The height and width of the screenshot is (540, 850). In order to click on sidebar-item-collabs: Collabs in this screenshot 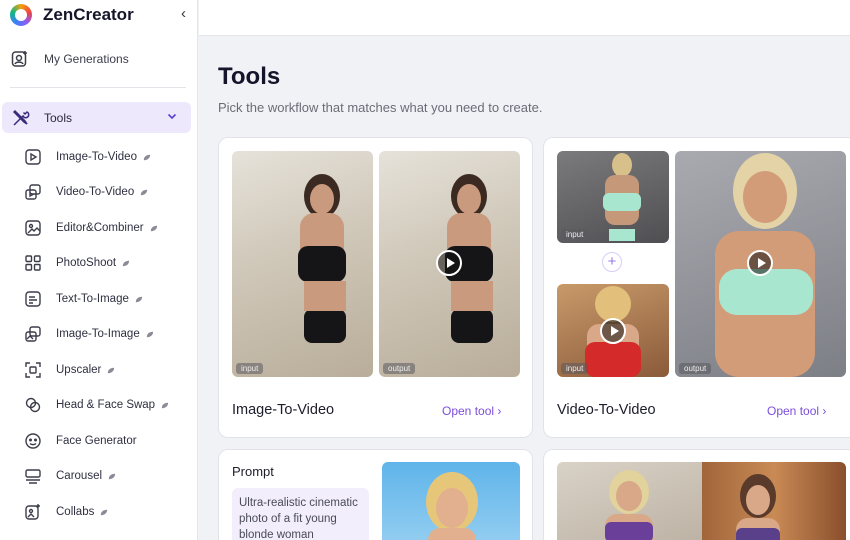, I will do `click(109, 512)`.